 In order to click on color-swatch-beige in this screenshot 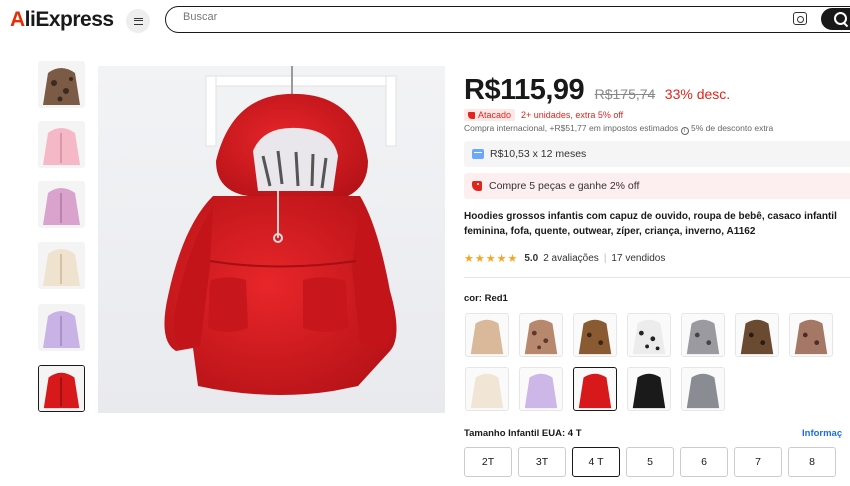, I will do `click(487, 389)`.